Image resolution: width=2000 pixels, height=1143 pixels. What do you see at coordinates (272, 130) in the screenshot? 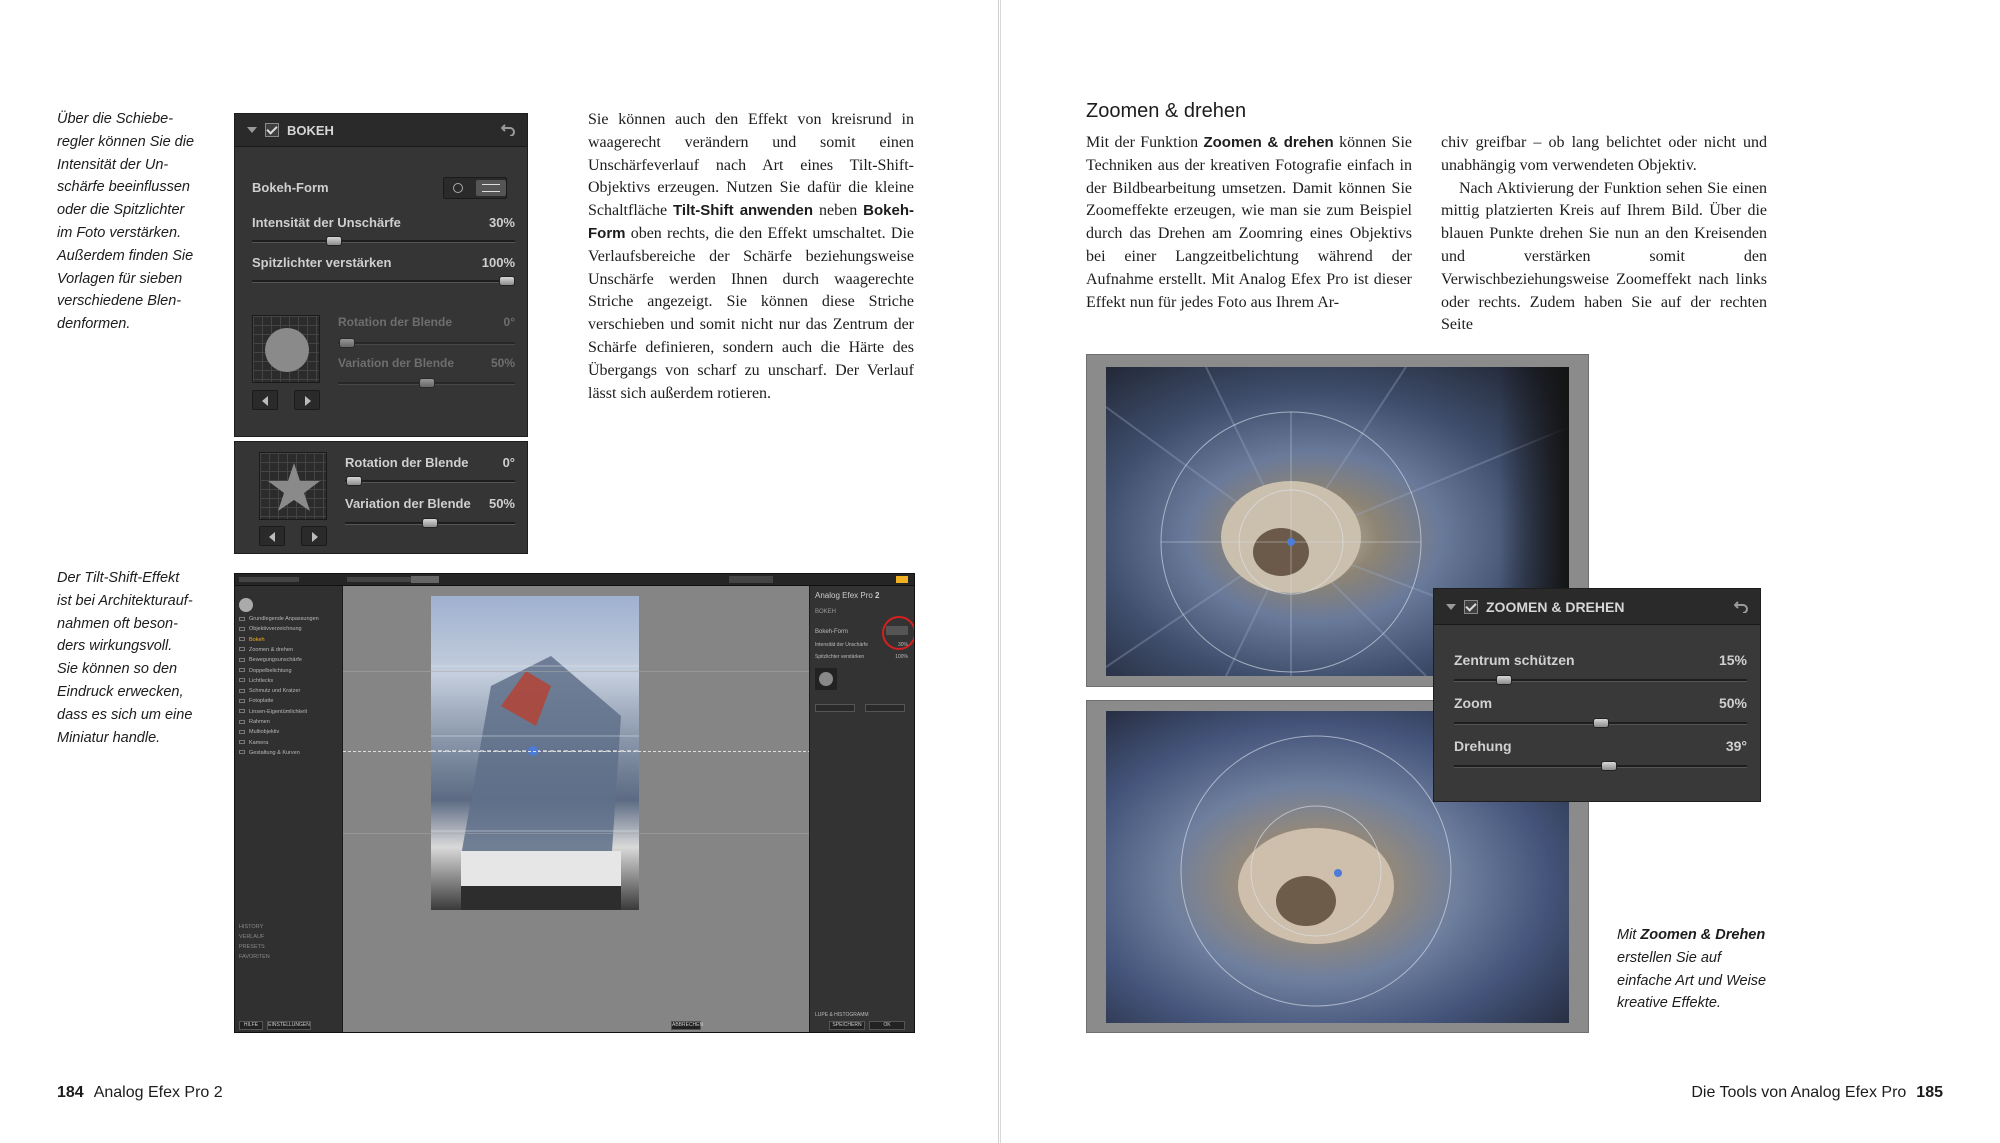
I see `enable-checkbox` at bounding box center [272, 130].